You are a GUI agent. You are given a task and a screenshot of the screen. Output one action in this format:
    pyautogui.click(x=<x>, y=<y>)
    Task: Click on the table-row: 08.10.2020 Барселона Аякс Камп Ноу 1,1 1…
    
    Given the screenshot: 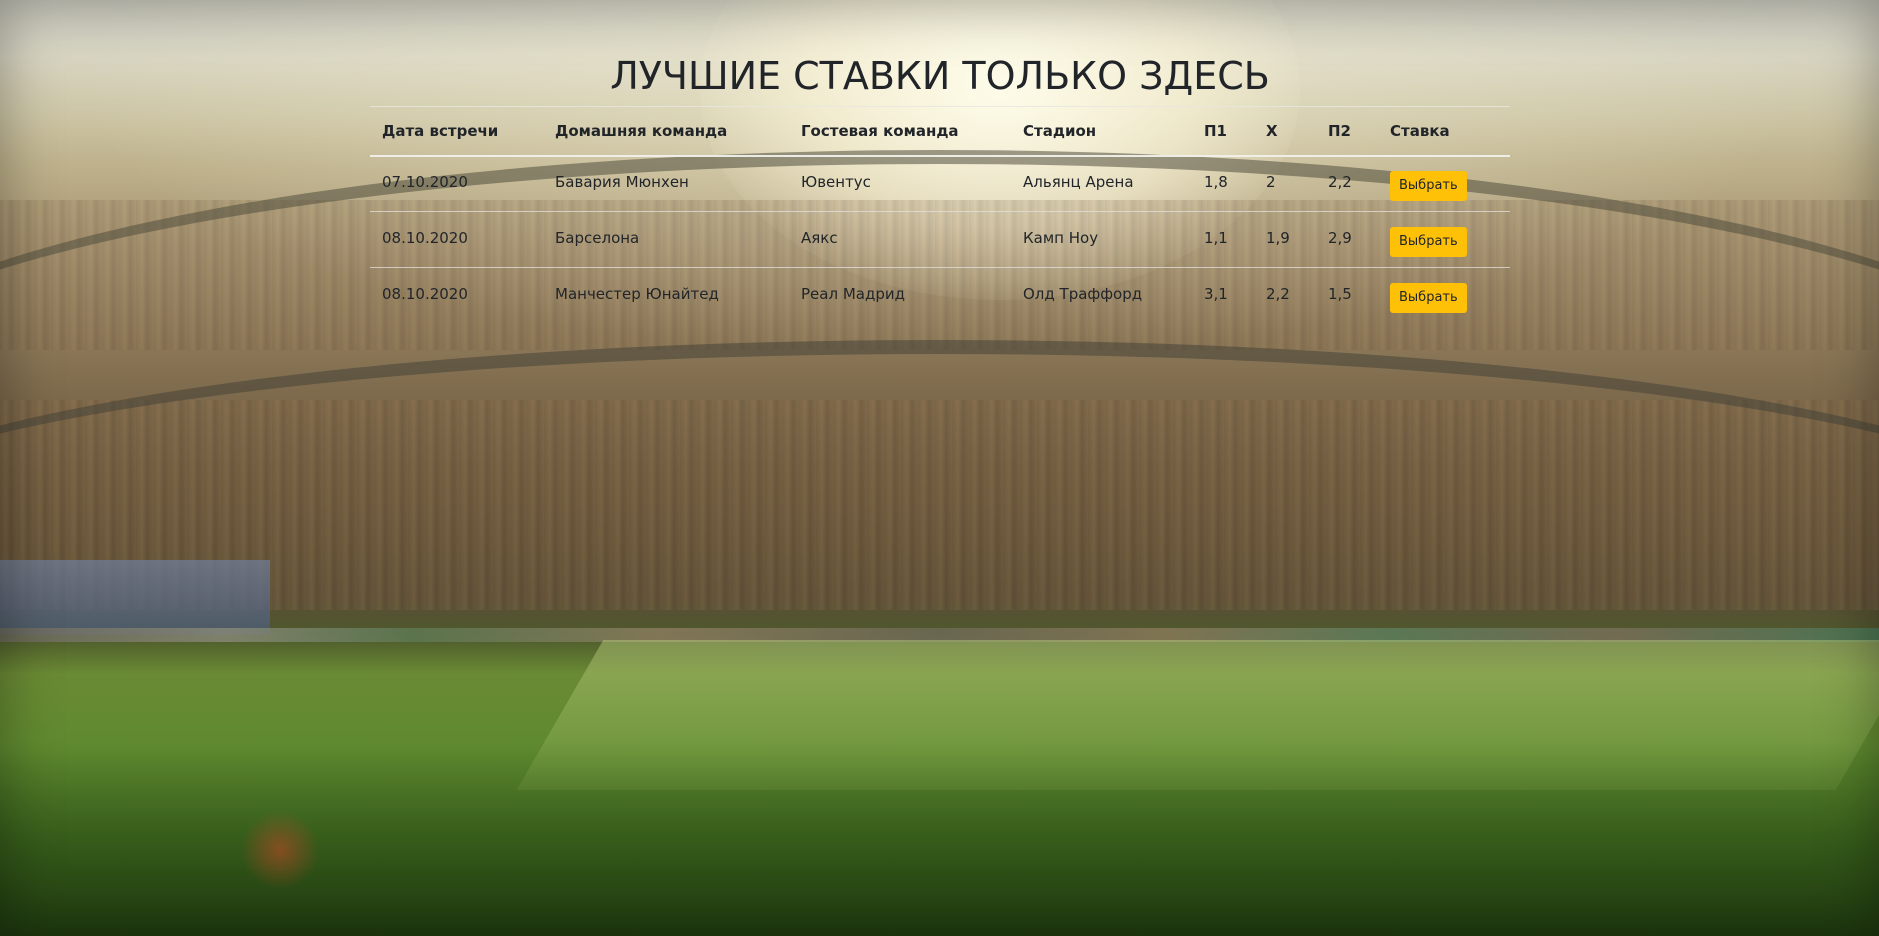 What is the action you would take?
    pyautogui.click(x=940, y=240)
    